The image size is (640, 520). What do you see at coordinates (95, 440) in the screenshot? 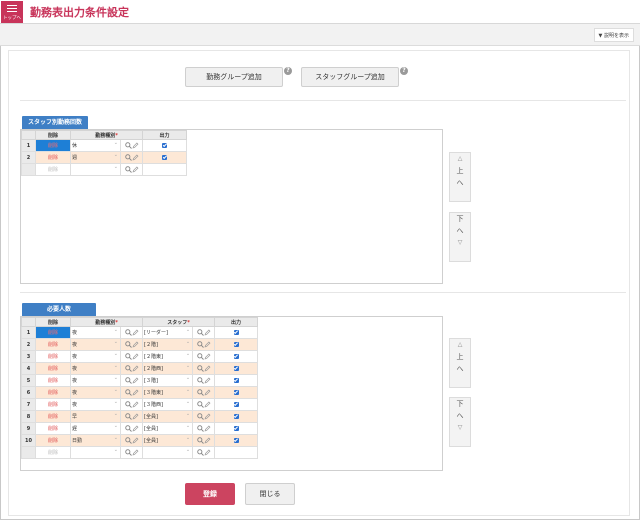
I see `shift-type-select: 日勤 ⌄` at bounding box center [95, 440].